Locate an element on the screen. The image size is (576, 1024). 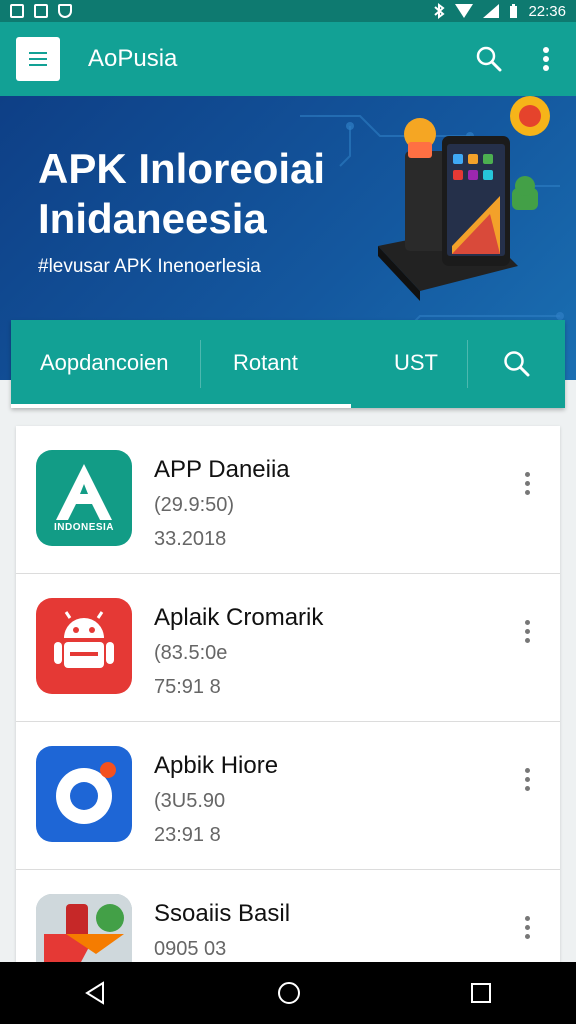
app-name: Aplaik Cromarik is located at coordinates (239, 617).